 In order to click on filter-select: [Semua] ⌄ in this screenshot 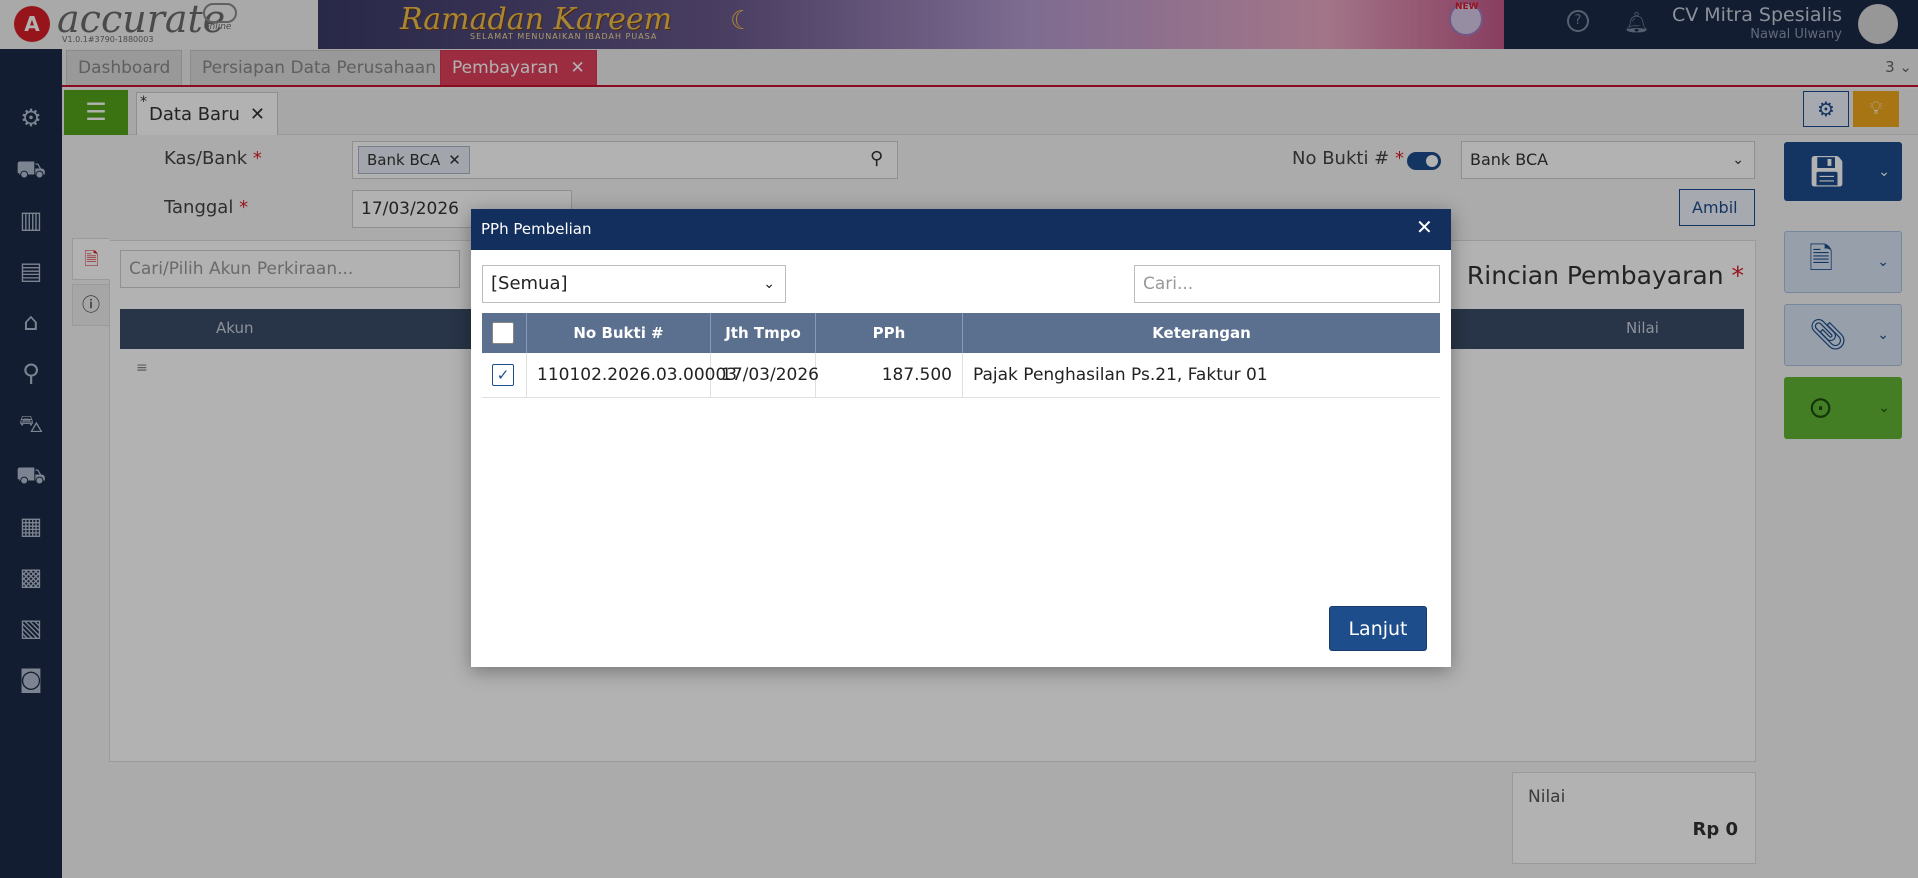, I will do `click(634, 284)`.